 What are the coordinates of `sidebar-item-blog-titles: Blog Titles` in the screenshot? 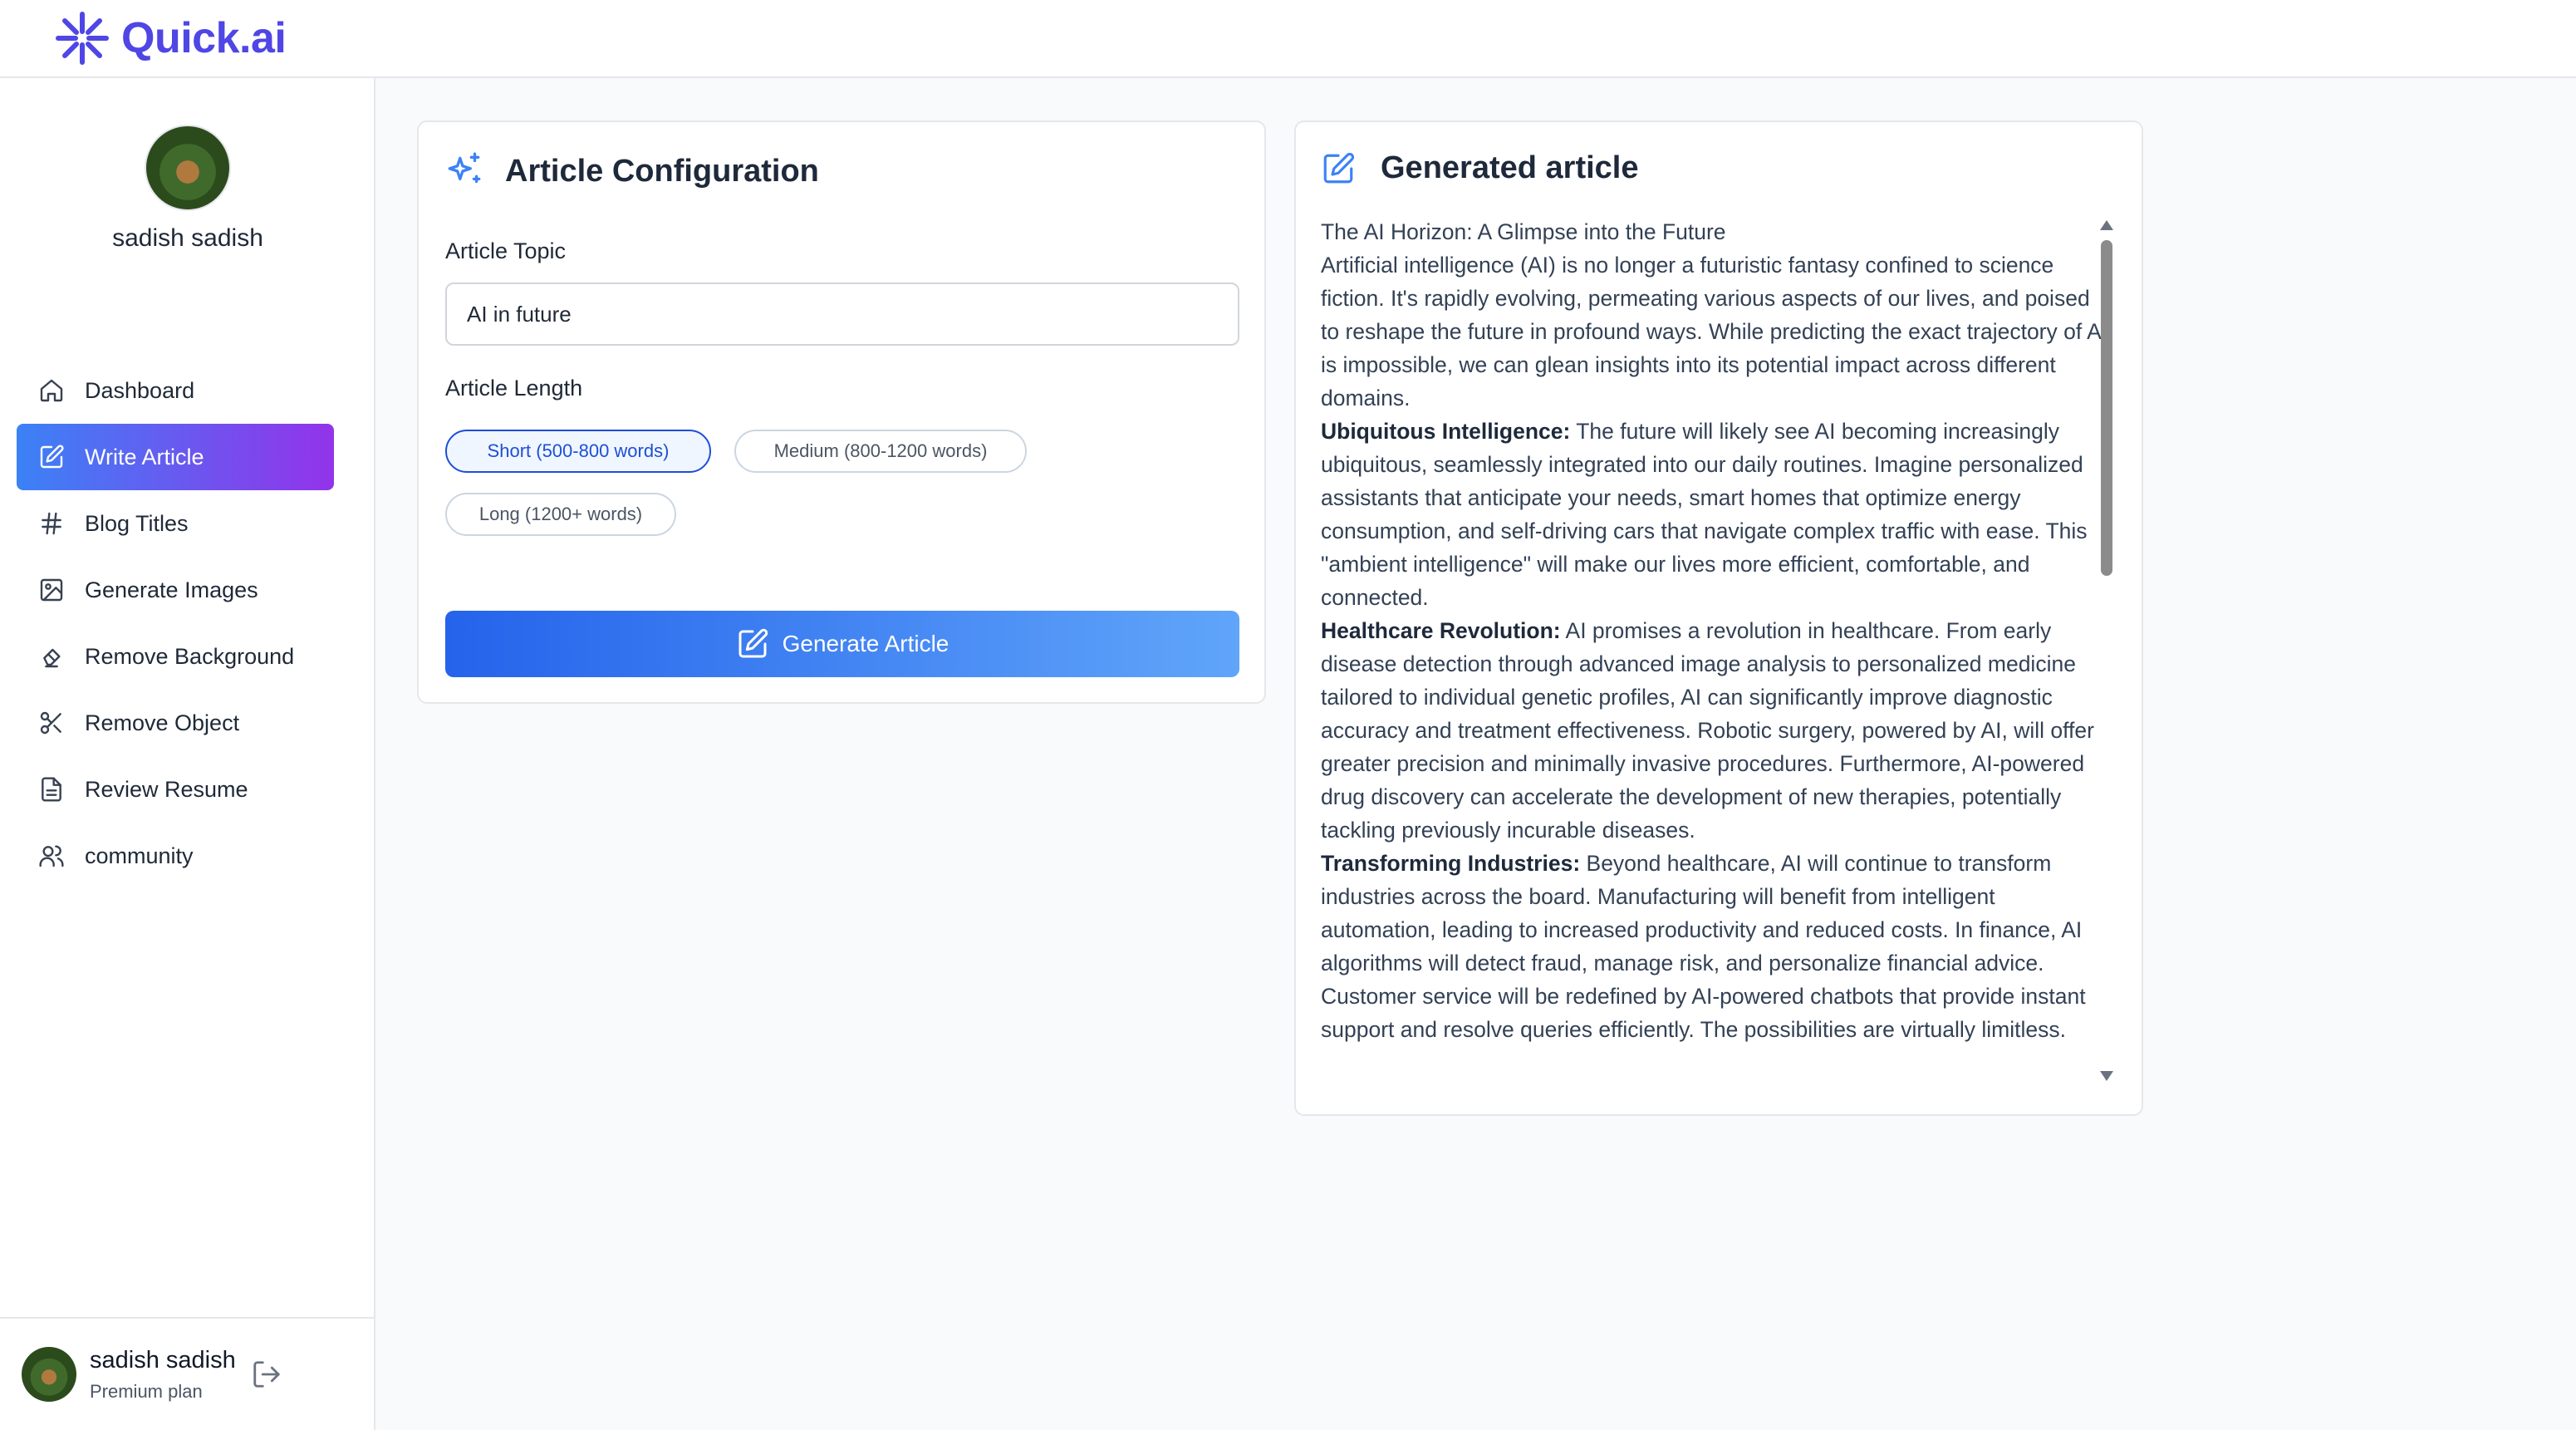 It's located at (175, 523).